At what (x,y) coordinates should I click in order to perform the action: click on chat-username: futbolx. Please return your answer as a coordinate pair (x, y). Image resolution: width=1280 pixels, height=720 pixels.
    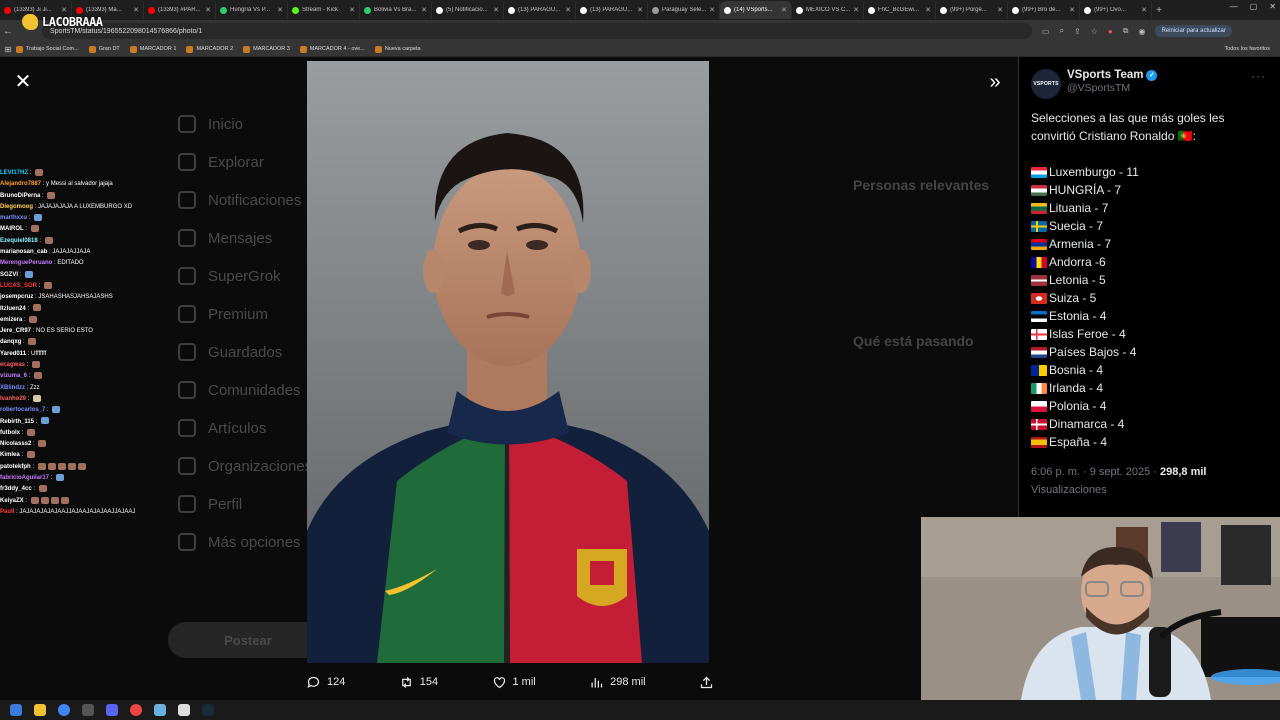
    Looking at the image, I should click on (10, 433).